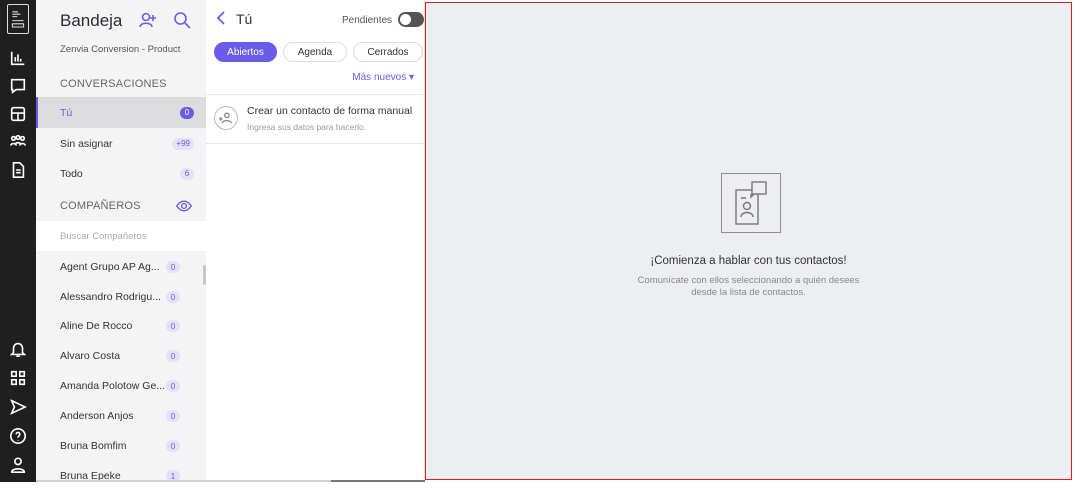 Image resolution: width=1079 pixels, height=489 pixels. What do you see at coordinates (165, 22) in the screenshot?
I see `inbox-header-actions` at bounding box center [165, 22].